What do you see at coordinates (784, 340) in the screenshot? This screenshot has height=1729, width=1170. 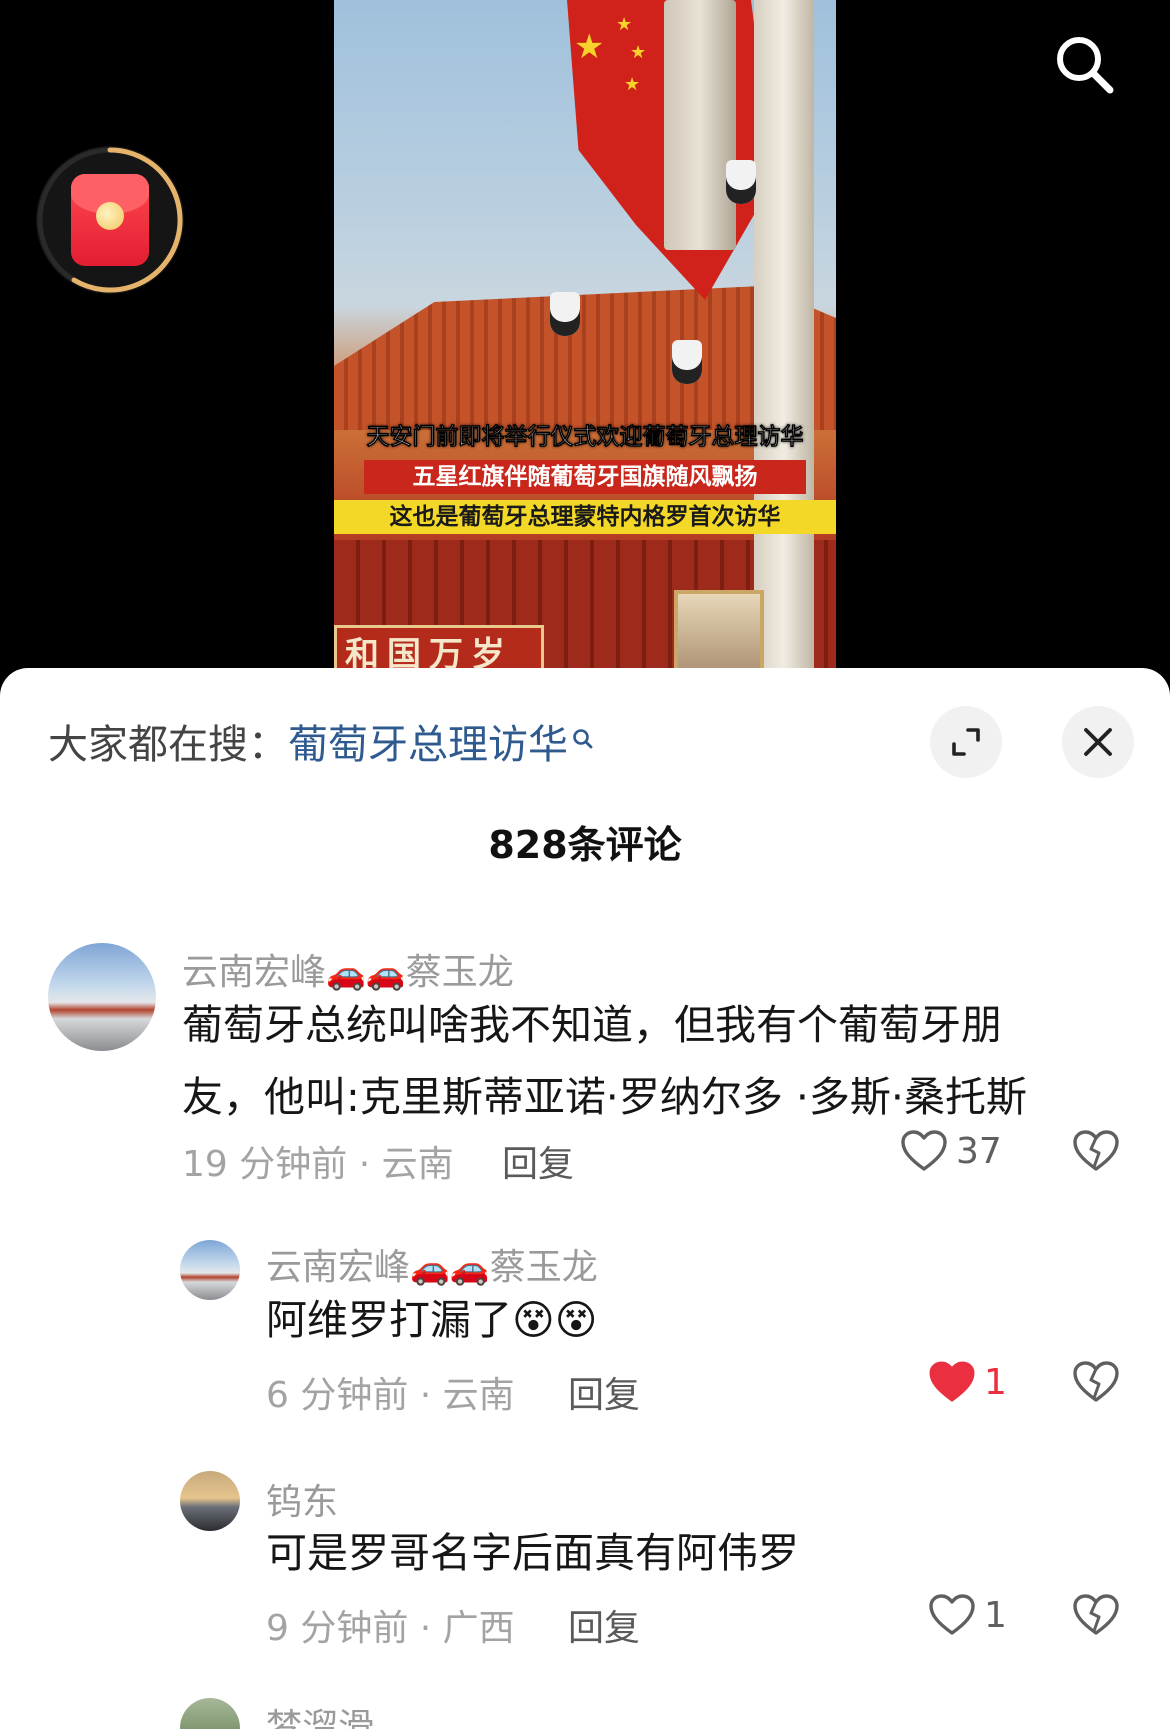 I see `lamp-pole` at bounding box center [784, 340].